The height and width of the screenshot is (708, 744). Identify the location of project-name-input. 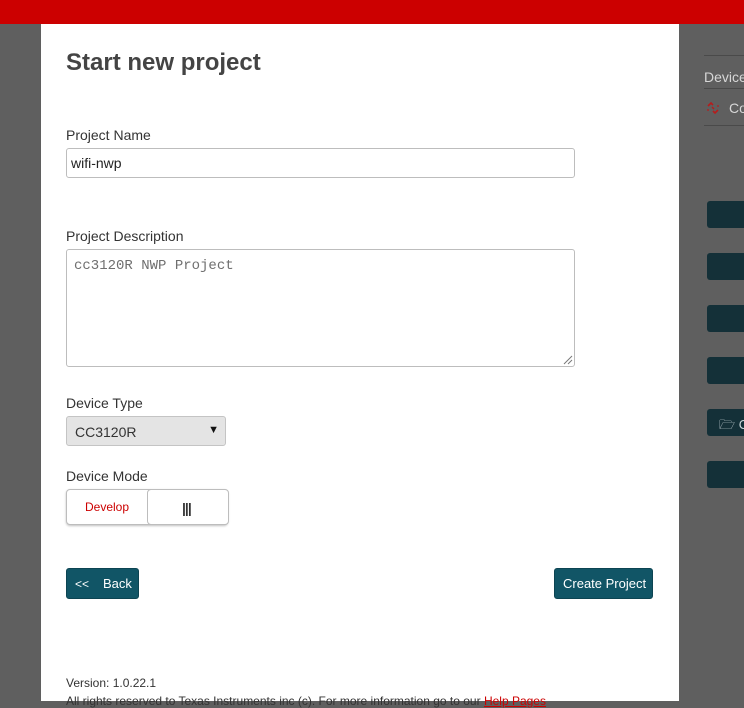
(320, 163).